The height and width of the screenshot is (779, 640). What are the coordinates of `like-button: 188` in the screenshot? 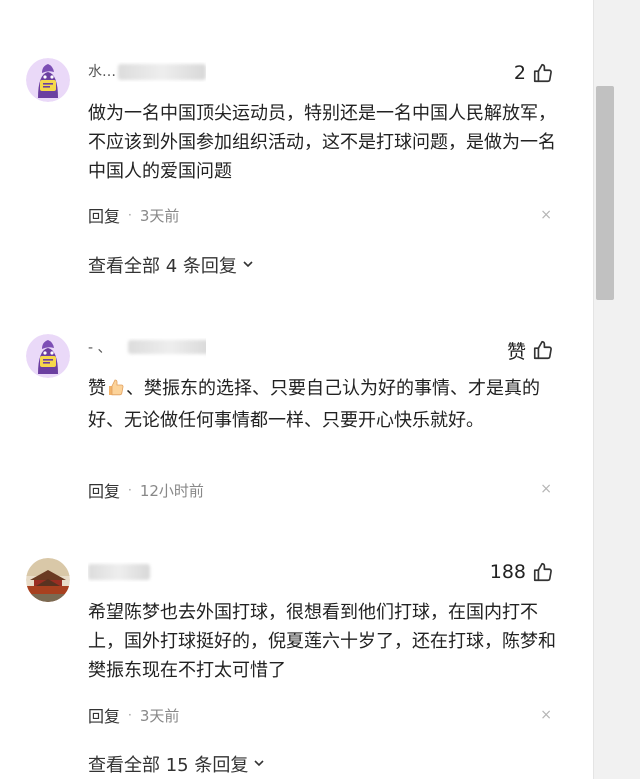 It's located at (522, 572).